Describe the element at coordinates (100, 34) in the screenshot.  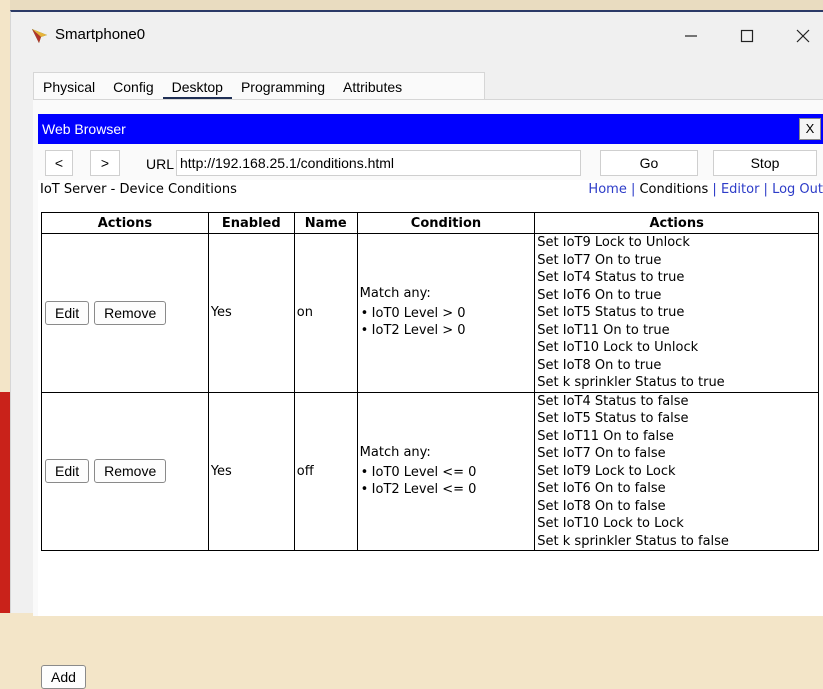
I see `window-title: Smartphone0` at that location.